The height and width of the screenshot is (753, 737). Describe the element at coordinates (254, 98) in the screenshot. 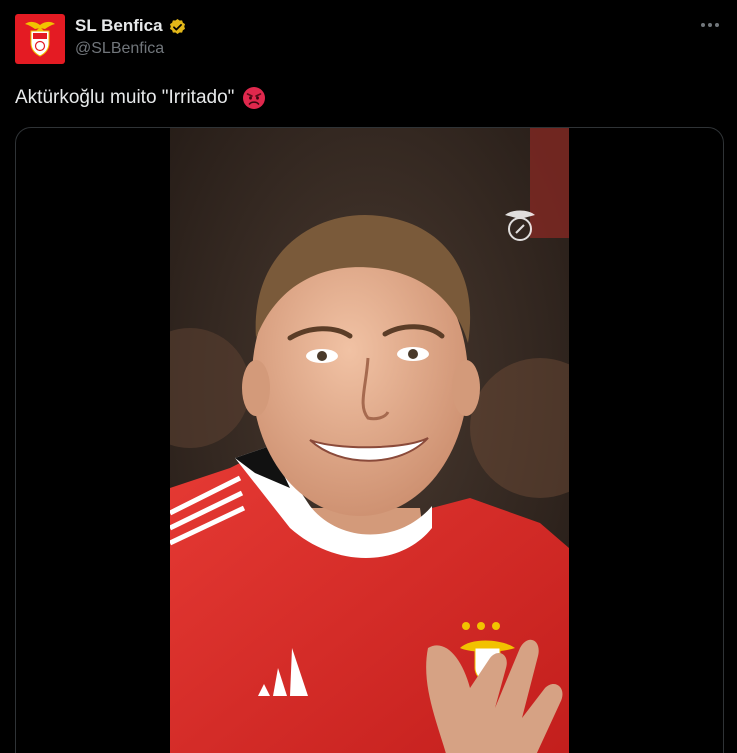

I see `angry-face-emoji` at that location.